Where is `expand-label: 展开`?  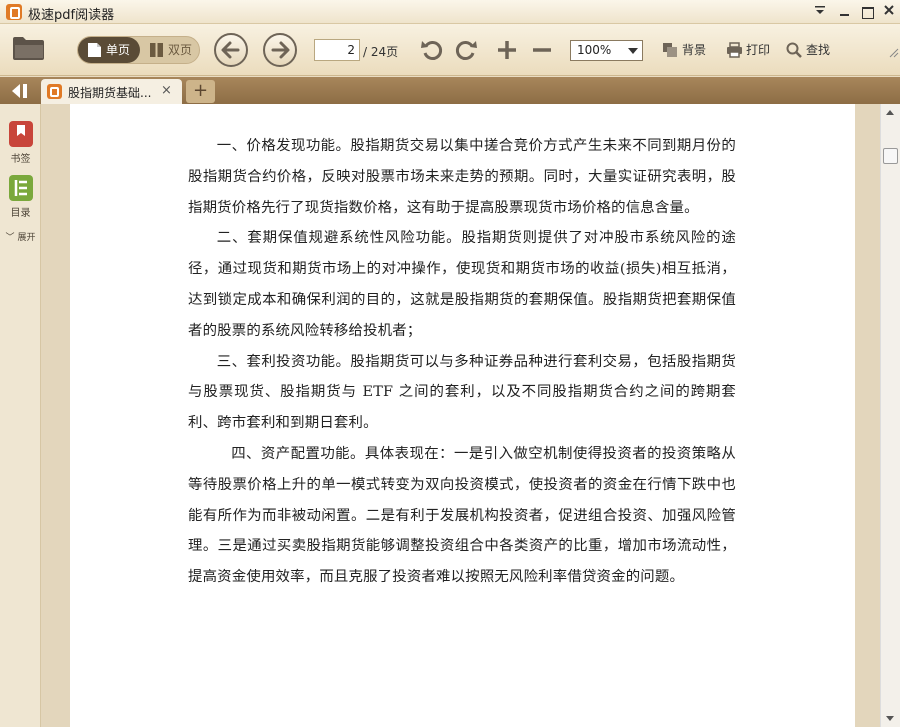 expand-label: 展开 is located at coordinates (26, 238).